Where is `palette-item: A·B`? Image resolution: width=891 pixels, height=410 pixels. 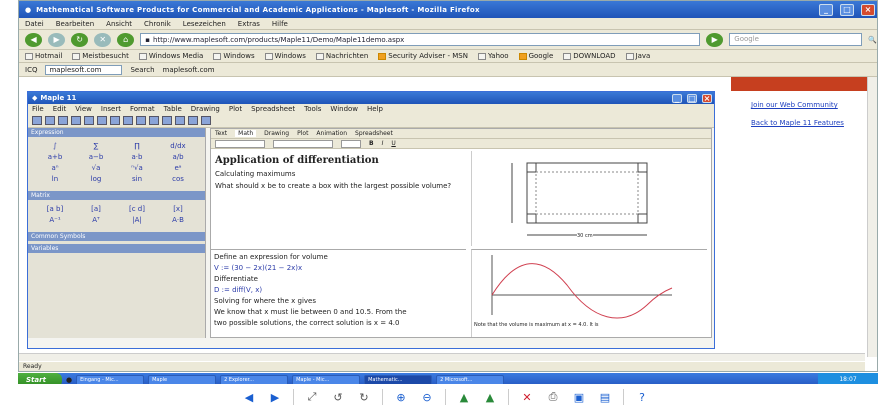
palette-item: A·B is located at coordinates (178, 220).